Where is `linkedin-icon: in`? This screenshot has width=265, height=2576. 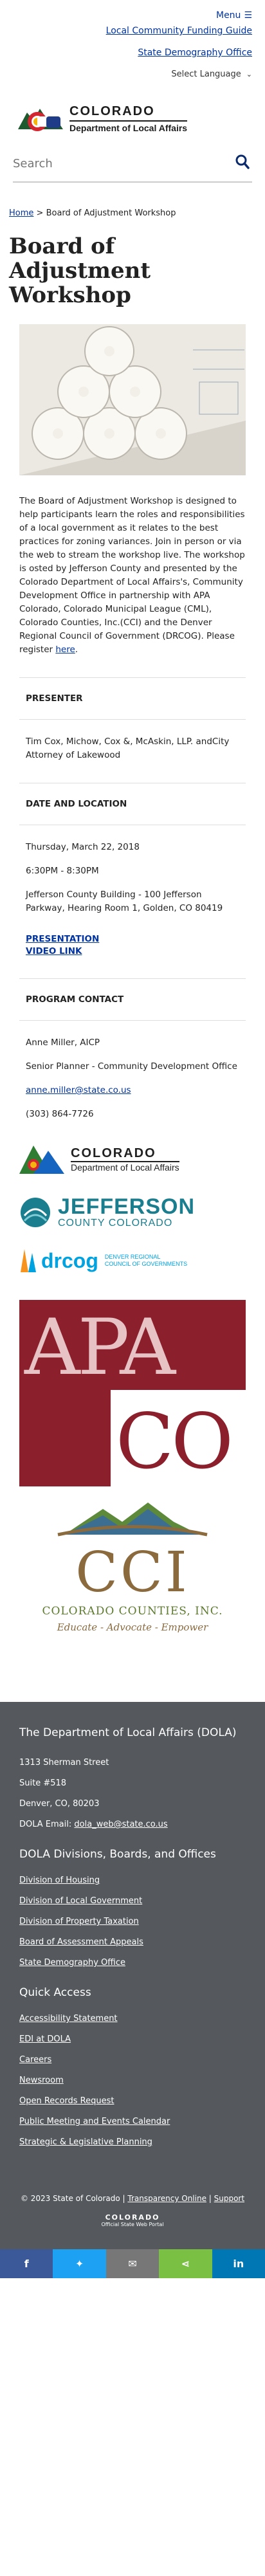 linkedin-icon: in is located at coordinates (239, 2263).